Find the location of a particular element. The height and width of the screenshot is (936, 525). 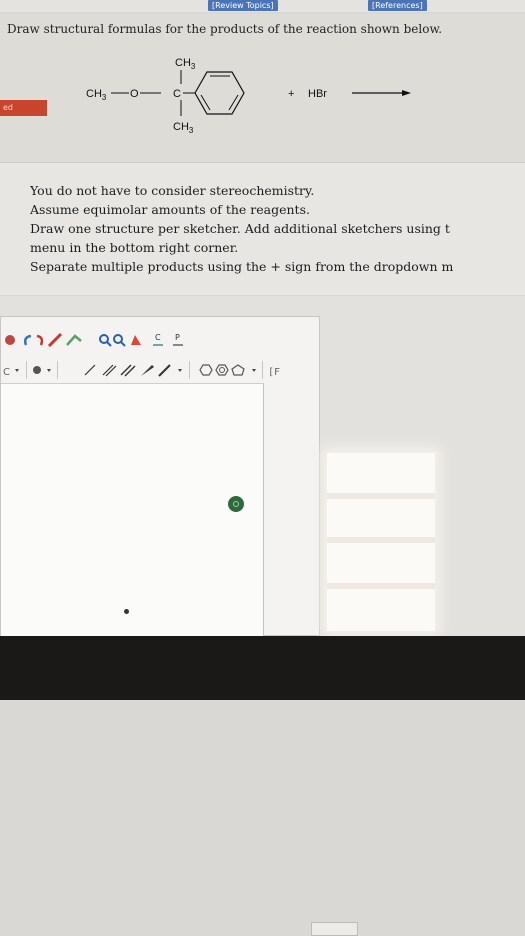

sketcher-toolbar-bottom: C [F is located at coordinates (141, 370).